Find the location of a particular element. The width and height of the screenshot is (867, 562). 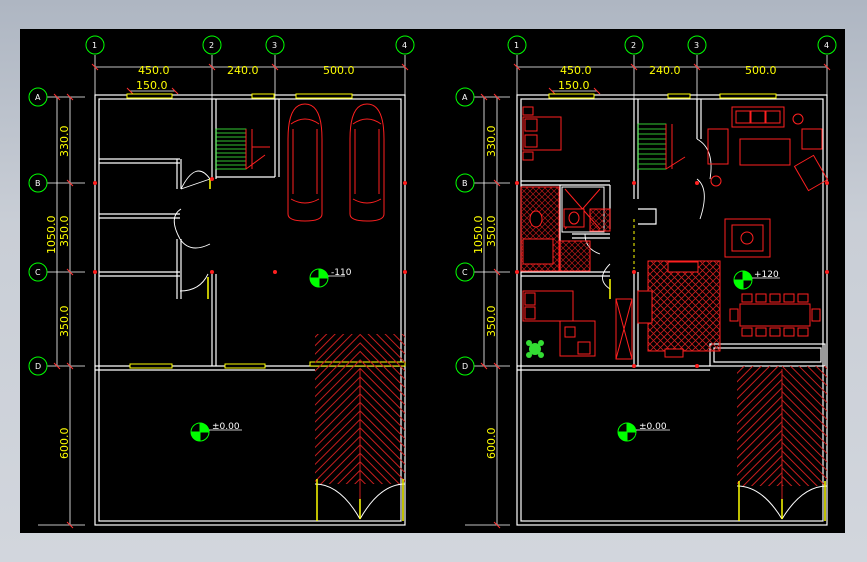

plan1-grid-label-D: D is located at coordinates (38, 366).